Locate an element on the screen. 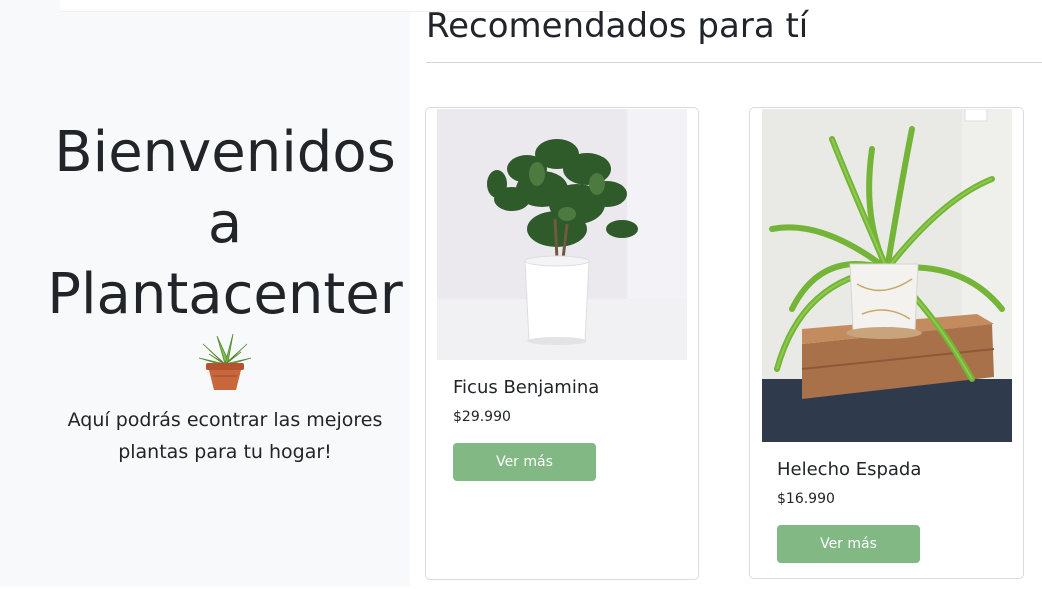 This screenshot has width=1042, height=589. welcome-title-line-1: Bienvenidos is located at coordinates (225, 152).